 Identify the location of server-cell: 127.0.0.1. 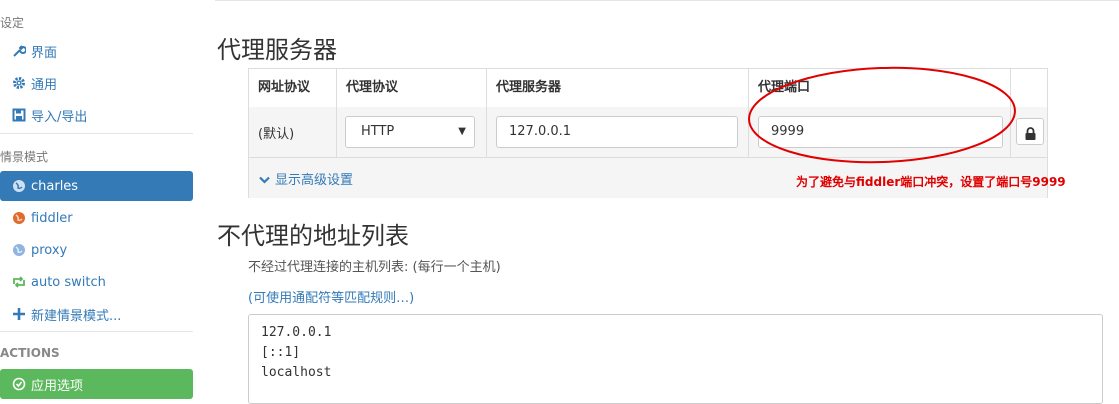
(618, 132).